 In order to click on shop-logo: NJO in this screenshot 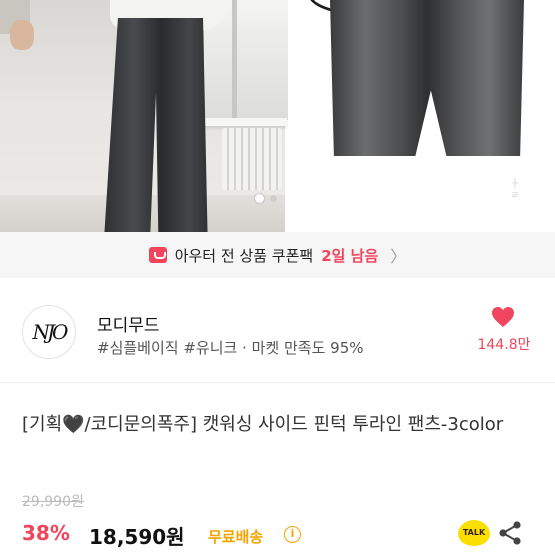, I will do `click(49, 332)`.